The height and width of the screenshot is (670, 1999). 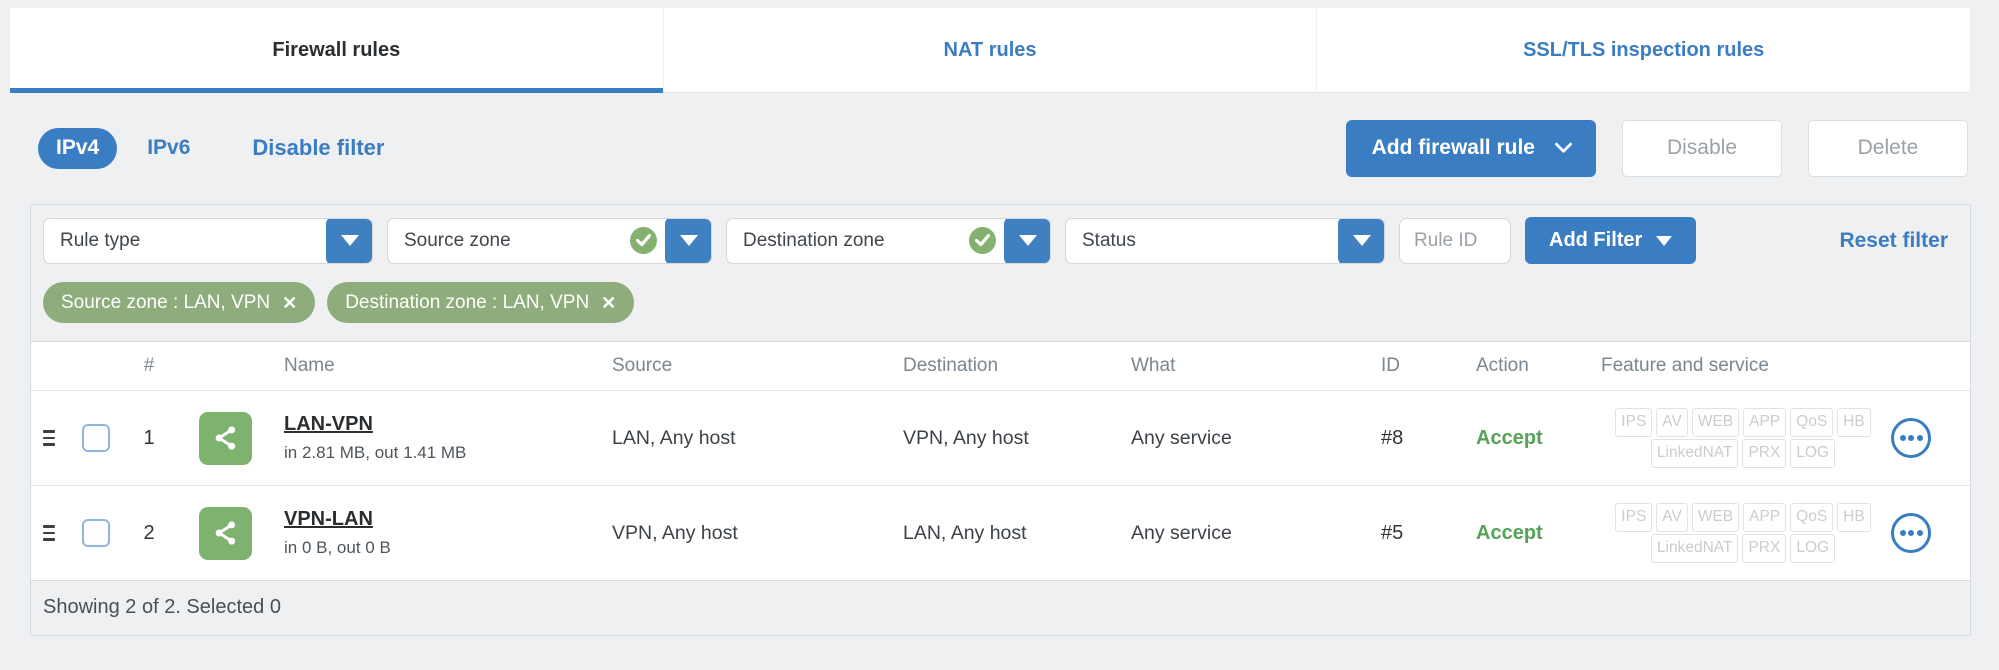 What do you see at coordinates (1109, 240) in the screenshot?
I see `status-dropdown-label: Status` at bounding box center [1109, 240].